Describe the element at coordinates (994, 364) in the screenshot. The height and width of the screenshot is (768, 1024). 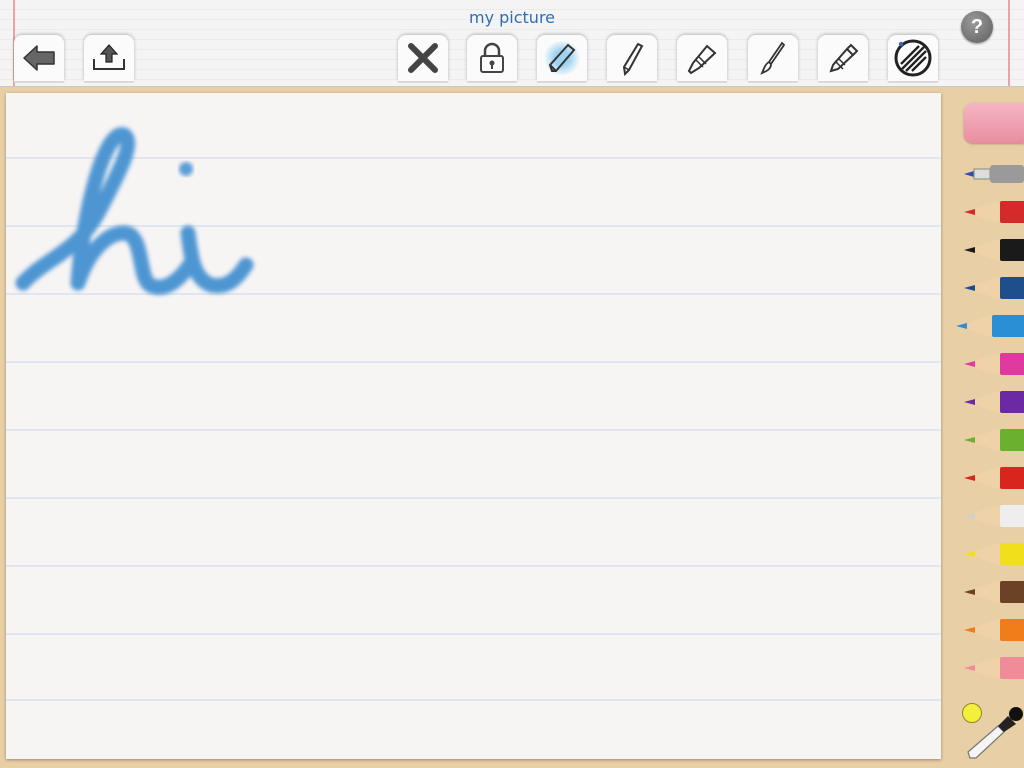
I see `pencil-magenta` at that location.